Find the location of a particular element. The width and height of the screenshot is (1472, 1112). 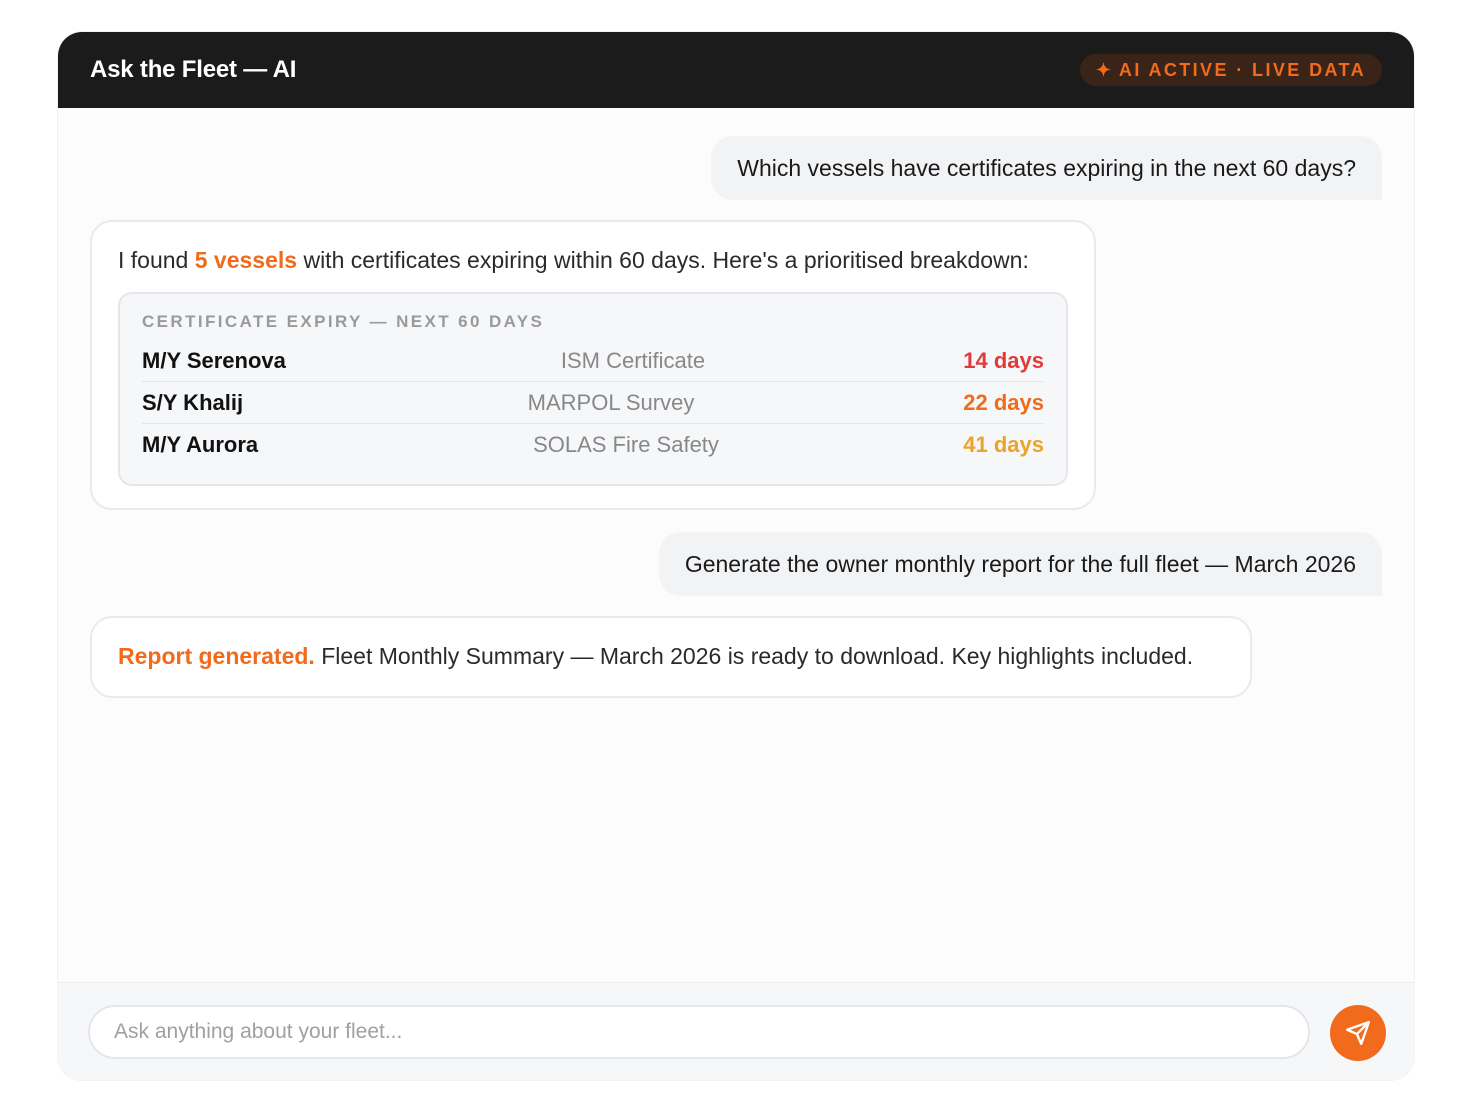

days-remaining: 41 days is located at coordinates (1003, 444).